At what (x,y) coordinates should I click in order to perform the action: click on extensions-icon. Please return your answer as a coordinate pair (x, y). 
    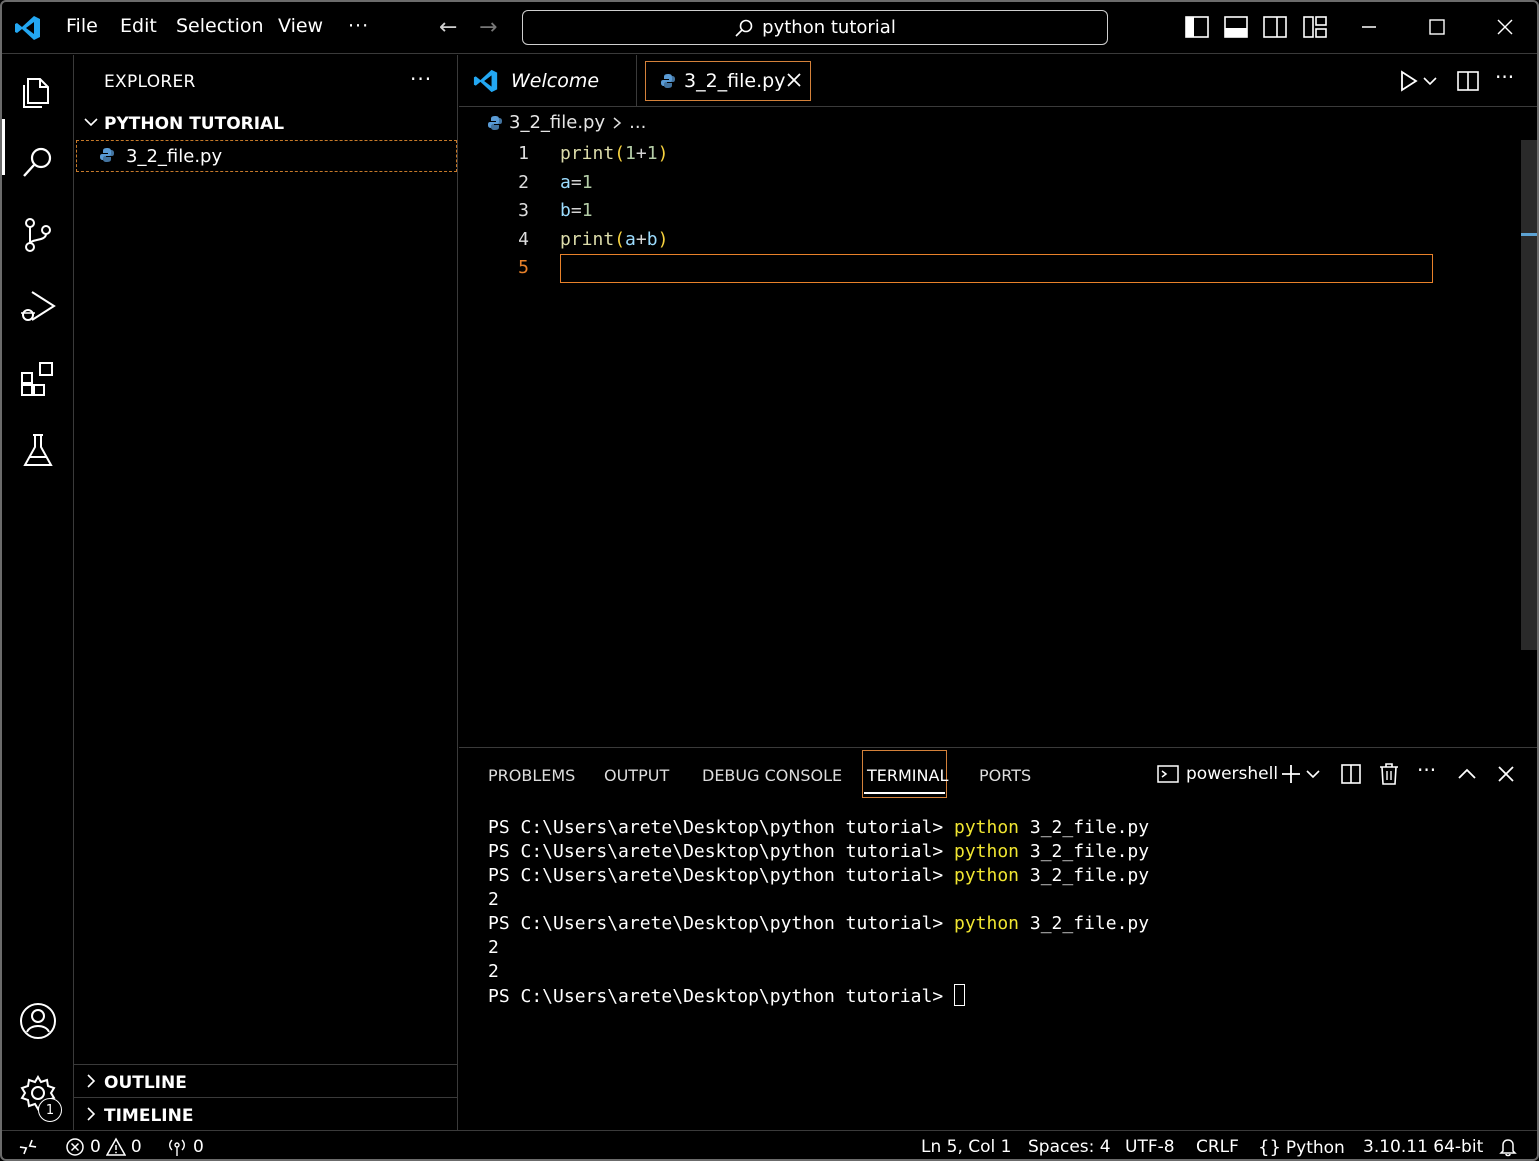
    Looking at the image, I should click on (38, 379).